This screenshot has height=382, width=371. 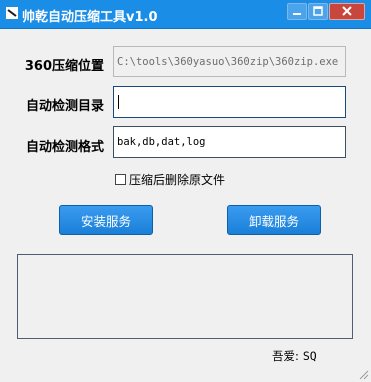 What do you see at coordinates (185, 14) in the screenshot?
I see `title-bar: 帅乾自动压缩工具v1.0` at bounding box center [185, 14].